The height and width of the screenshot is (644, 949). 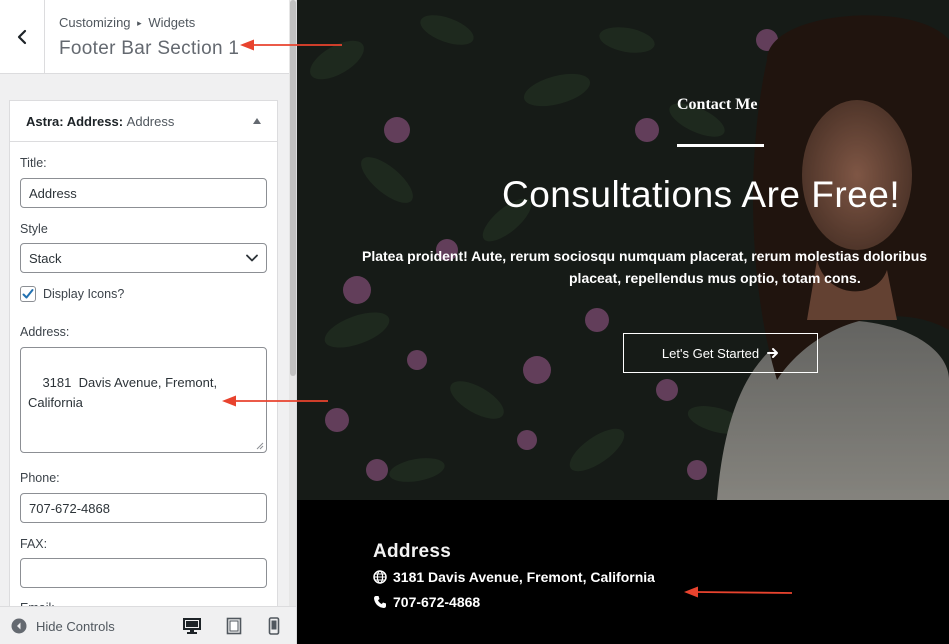 What do you see at coordinates (274, 626) in the screenshot?
I see `mobile-icon` at bounding box center [274, 626].